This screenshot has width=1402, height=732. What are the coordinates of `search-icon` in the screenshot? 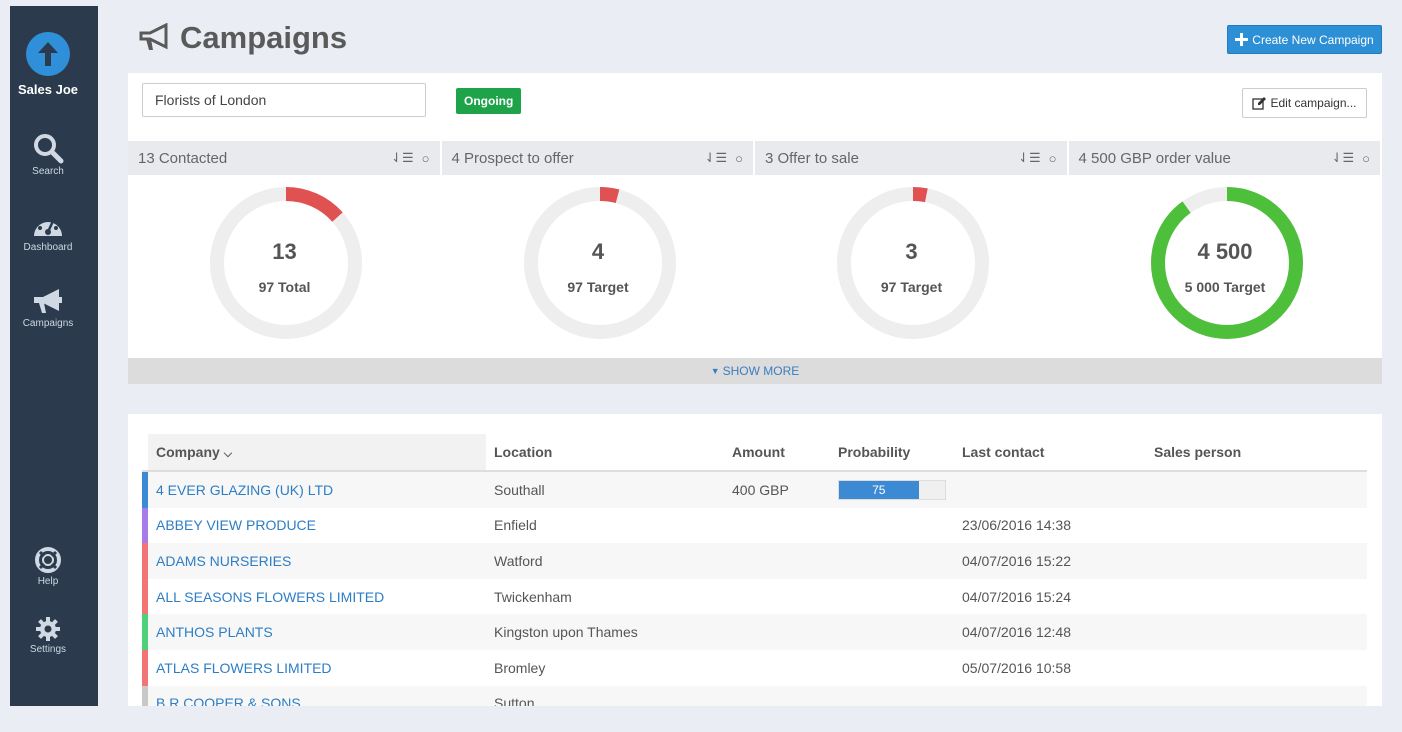 It's located at (49, 149).